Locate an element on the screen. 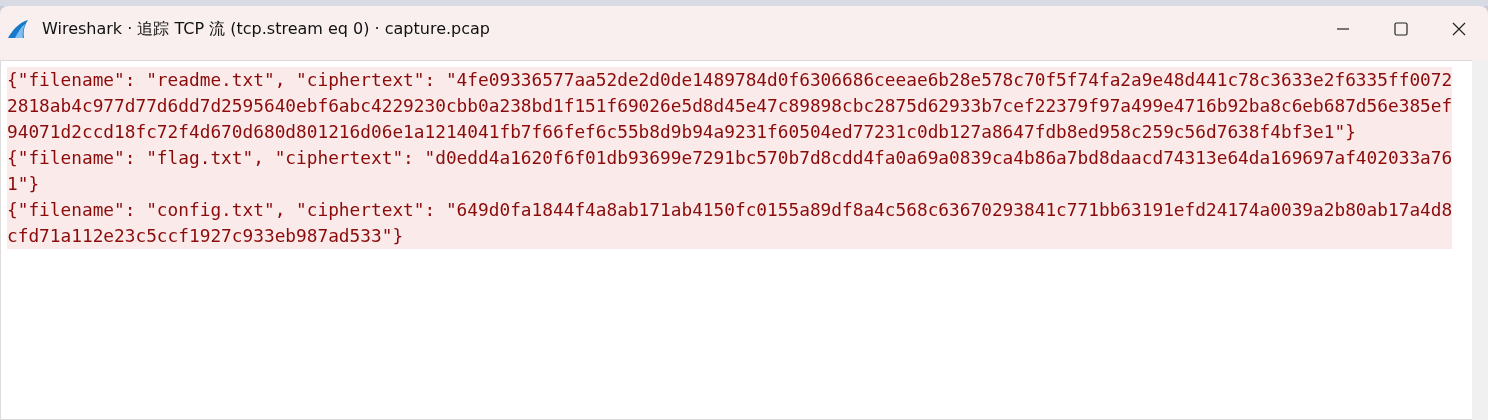 This screenshot has width=1488, height=420. stream-text: {"filename": "config.txt", "ciphertext": "649d0fa1844f4a8ab171ab4150fc0155a89df8a4c568c63670293841c771bb63191efd24174a0039a2b80ab17a4d8cfd71a112e23c5ccf1927c933eb987ad533"} is located at coordinates (730, 223).